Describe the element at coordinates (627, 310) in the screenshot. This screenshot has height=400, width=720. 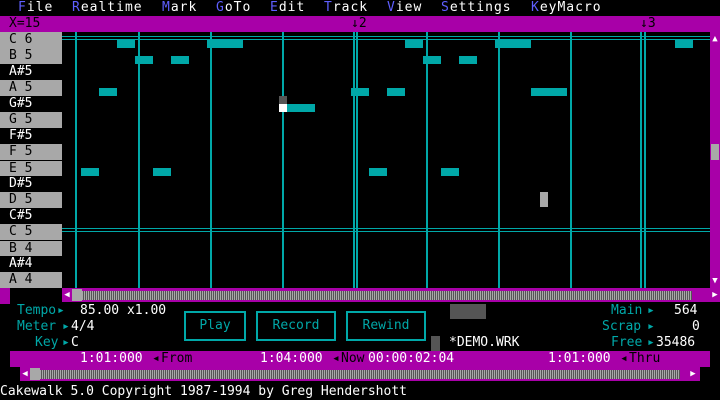
I see `main-label: Main` at that location.